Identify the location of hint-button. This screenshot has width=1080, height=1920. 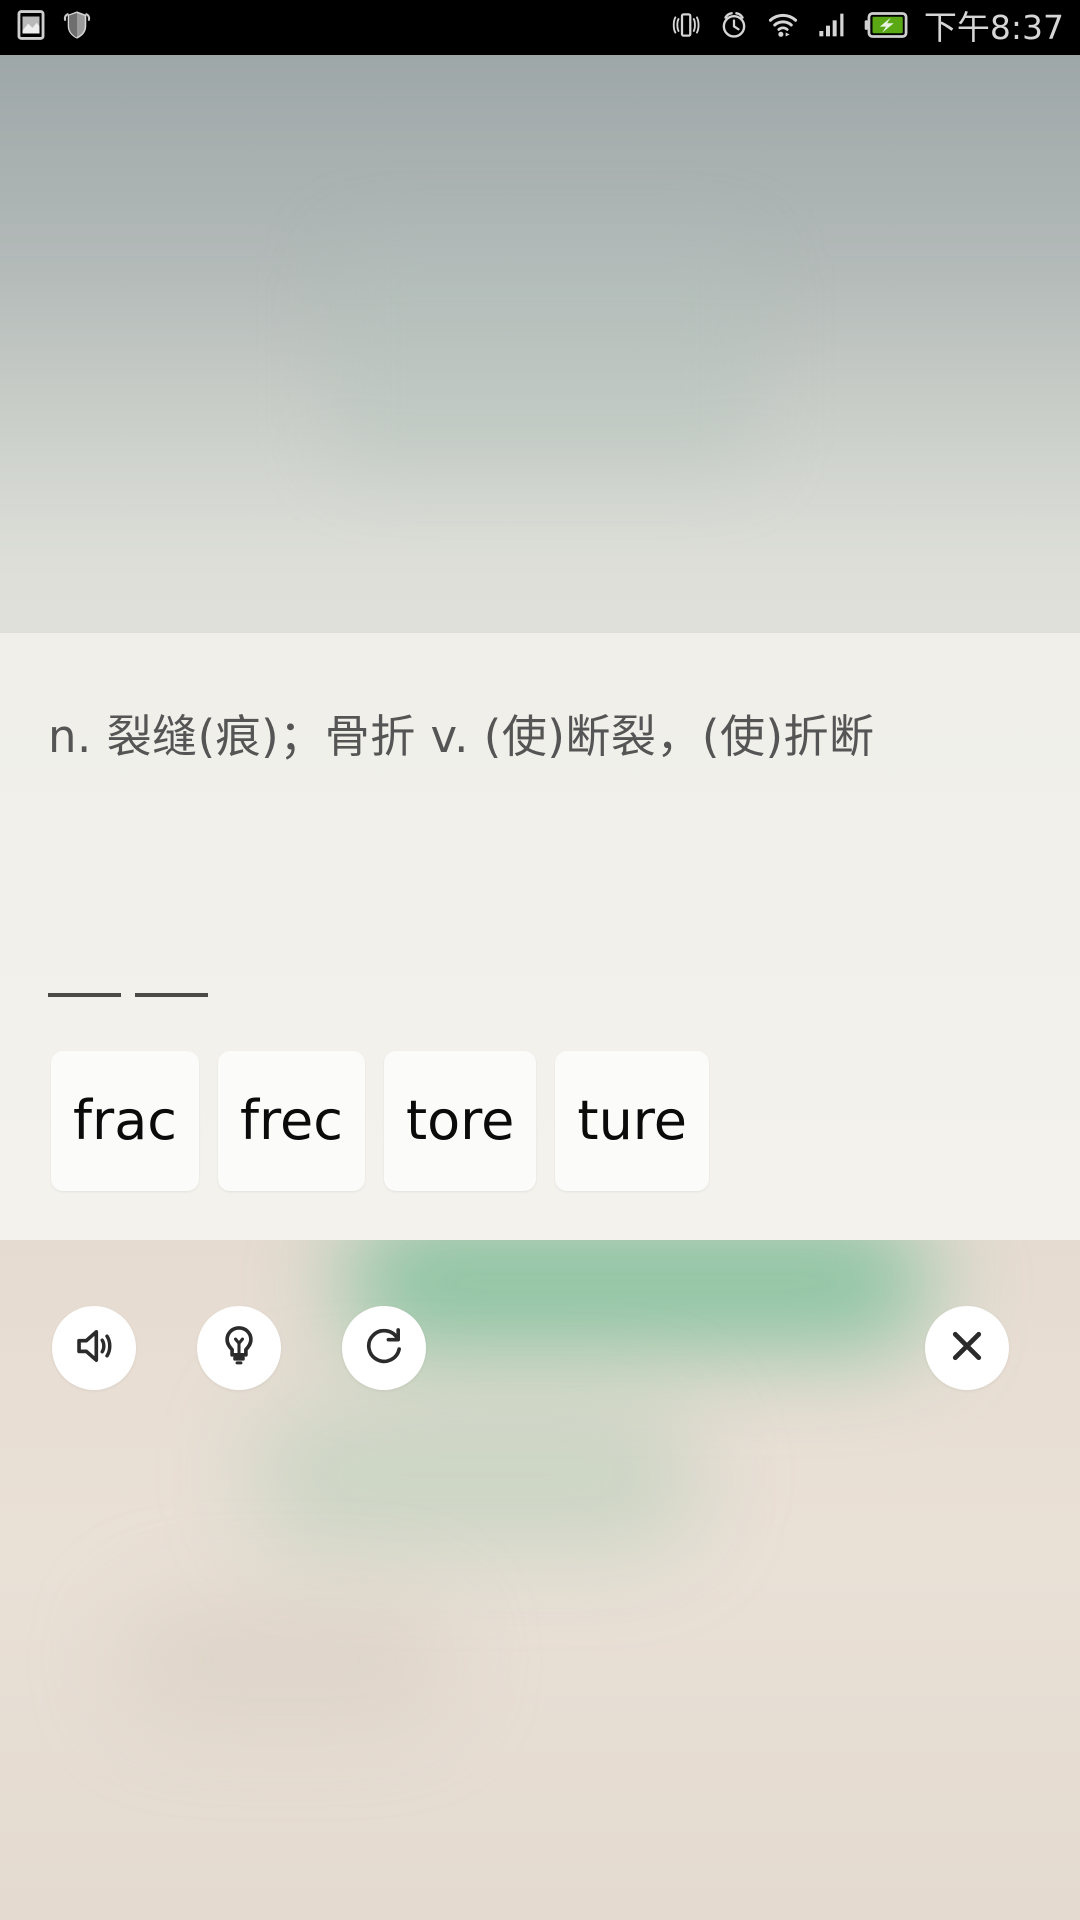
(239, 1348).